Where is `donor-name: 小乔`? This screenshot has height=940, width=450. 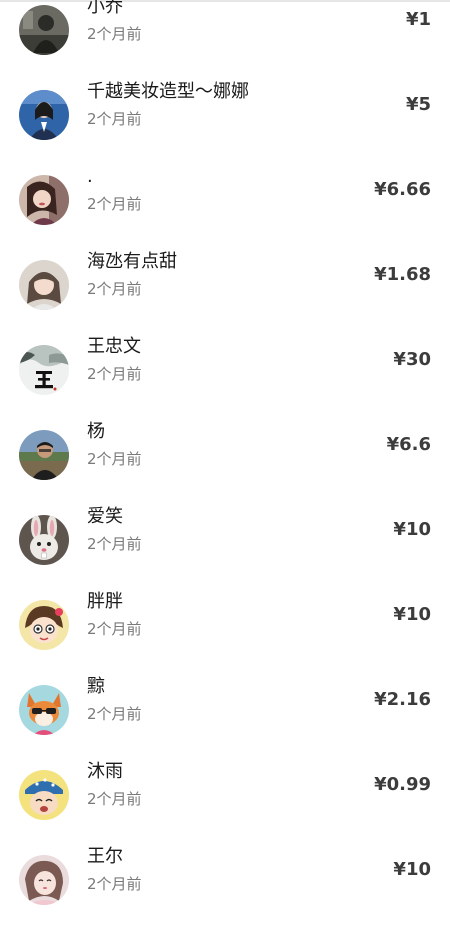 donor-name: 小乔 is located at coordinates (105, 8).